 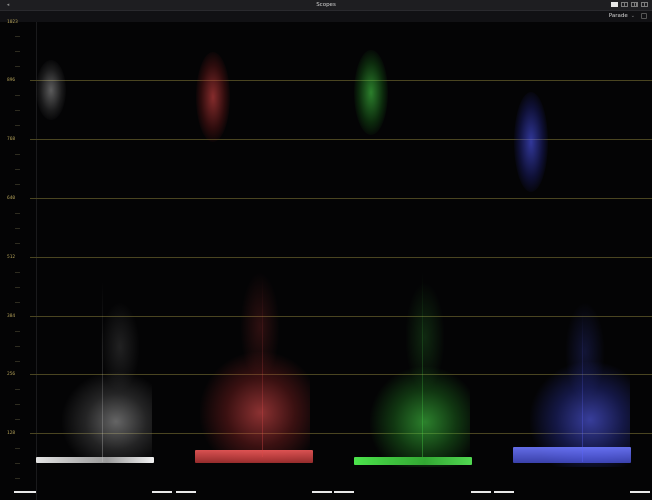 What do you see at coordinates (260, 327) in the screenshot?
I see `red-trace-upper` at bounding box center [260, 327].